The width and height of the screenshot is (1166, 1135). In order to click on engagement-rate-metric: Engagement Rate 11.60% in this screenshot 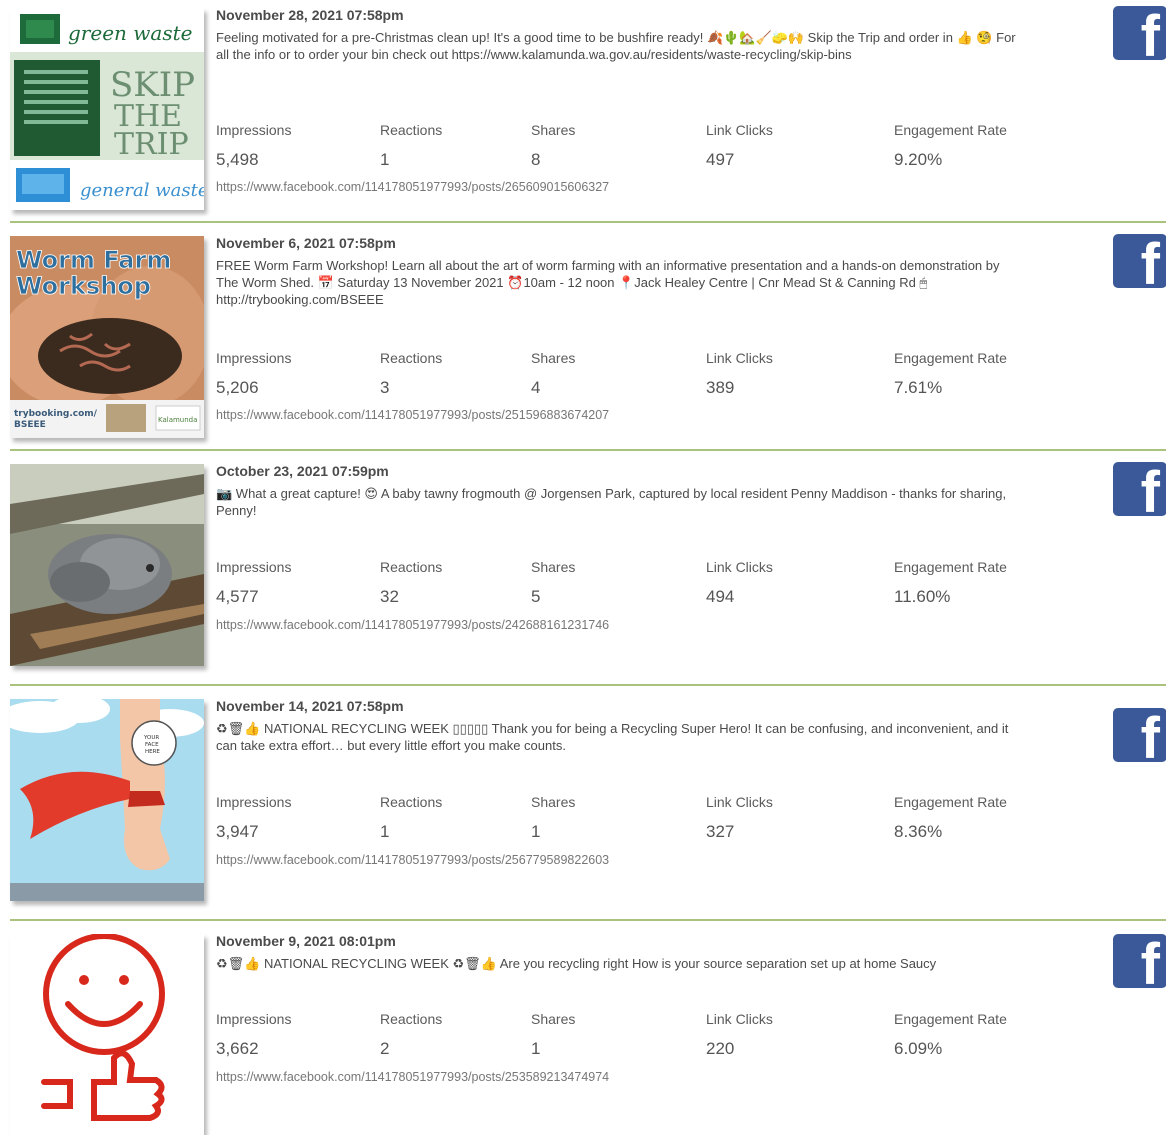, I will do `click(950, 582)`.